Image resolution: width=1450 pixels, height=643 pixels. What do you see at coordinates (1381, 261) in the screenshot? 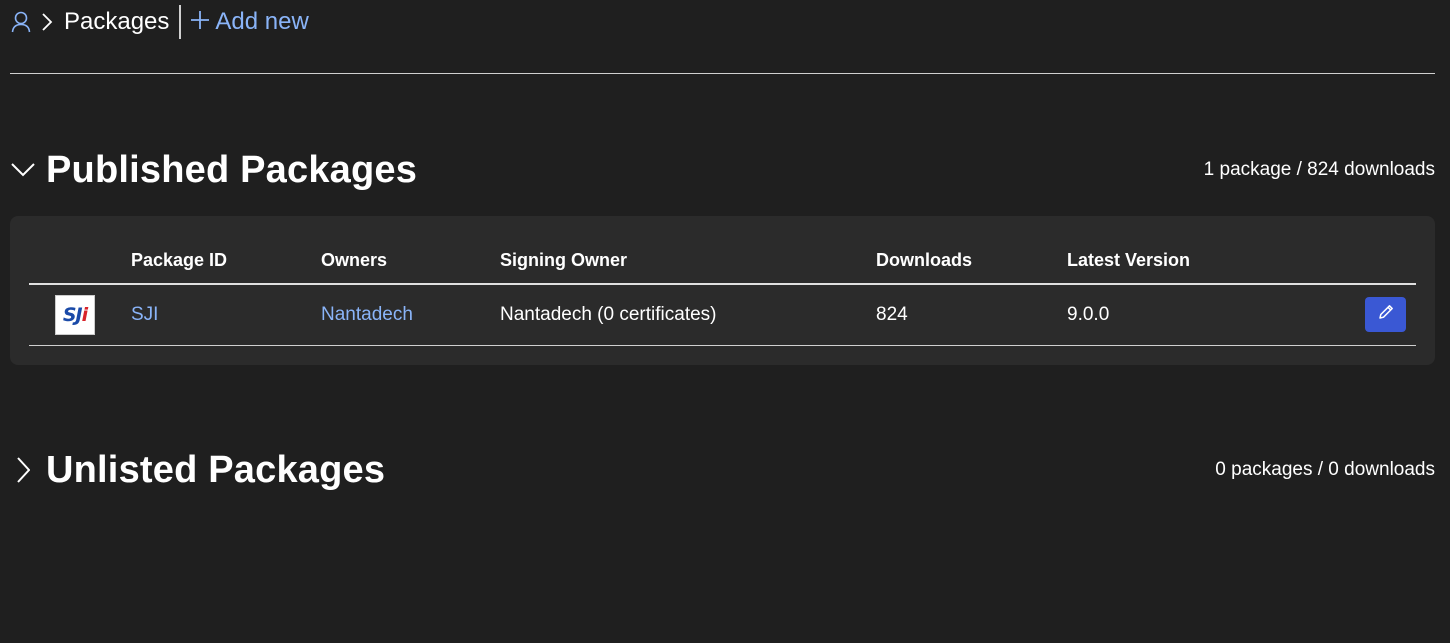
I see `header-actions` at bounding box center [1381, 261].